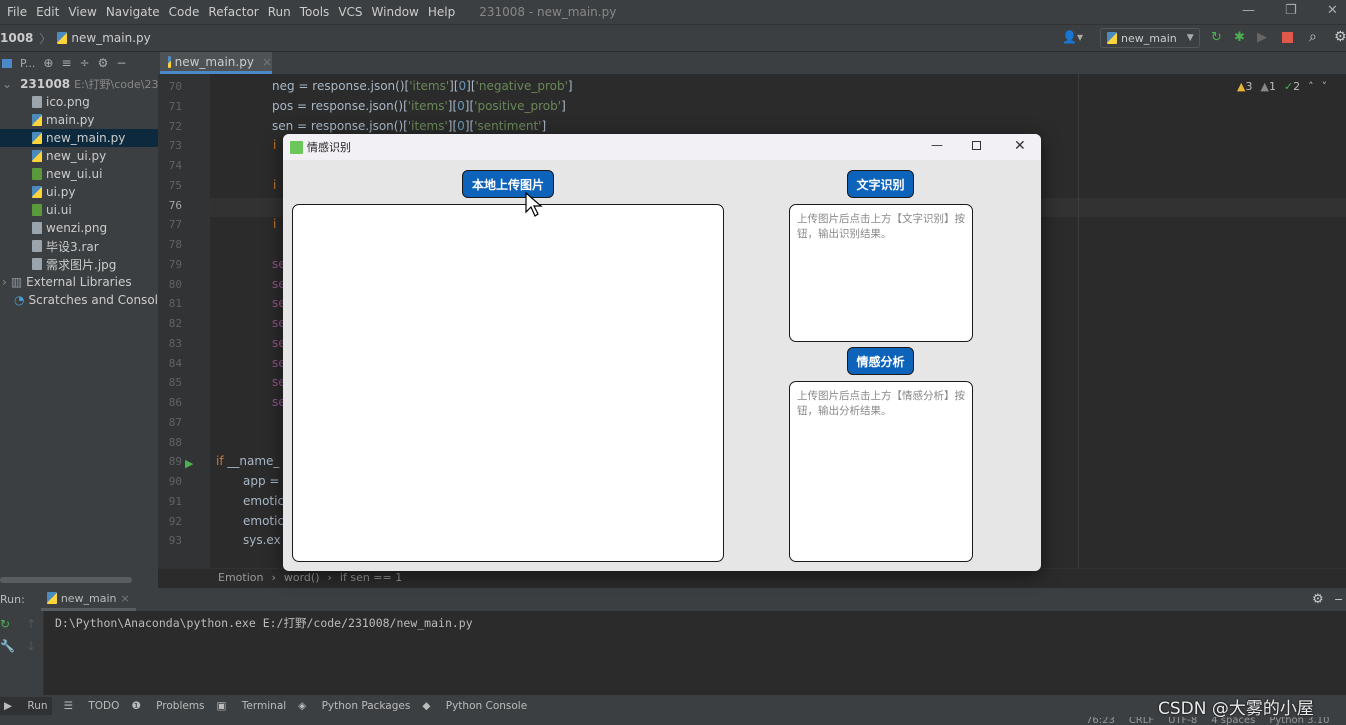  Describe the element at coordinates (37, 120) in the screenshot. I see `python-file-icon` at that location.